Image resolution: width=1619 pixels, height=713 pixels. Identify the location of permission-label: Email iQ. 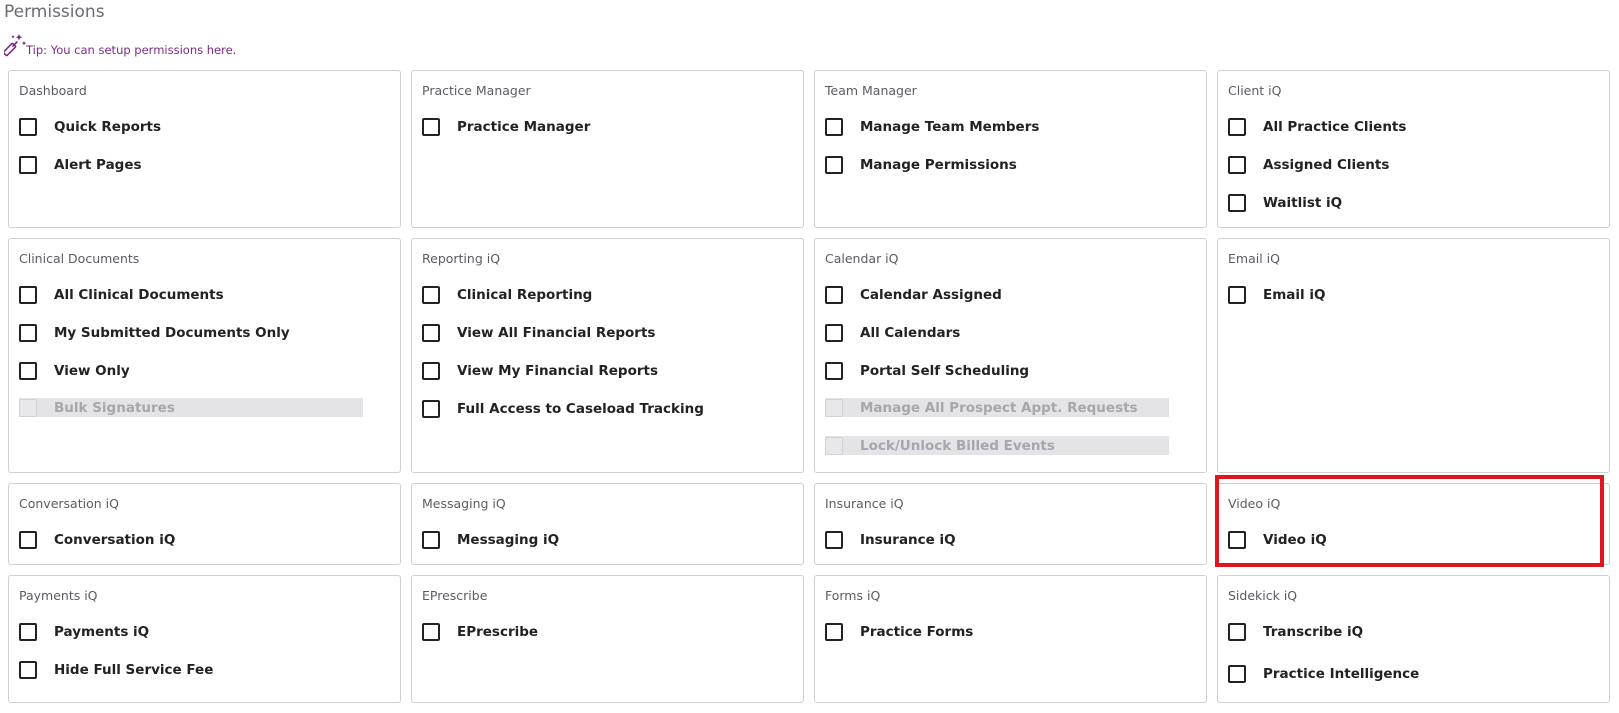
(1294, 295).